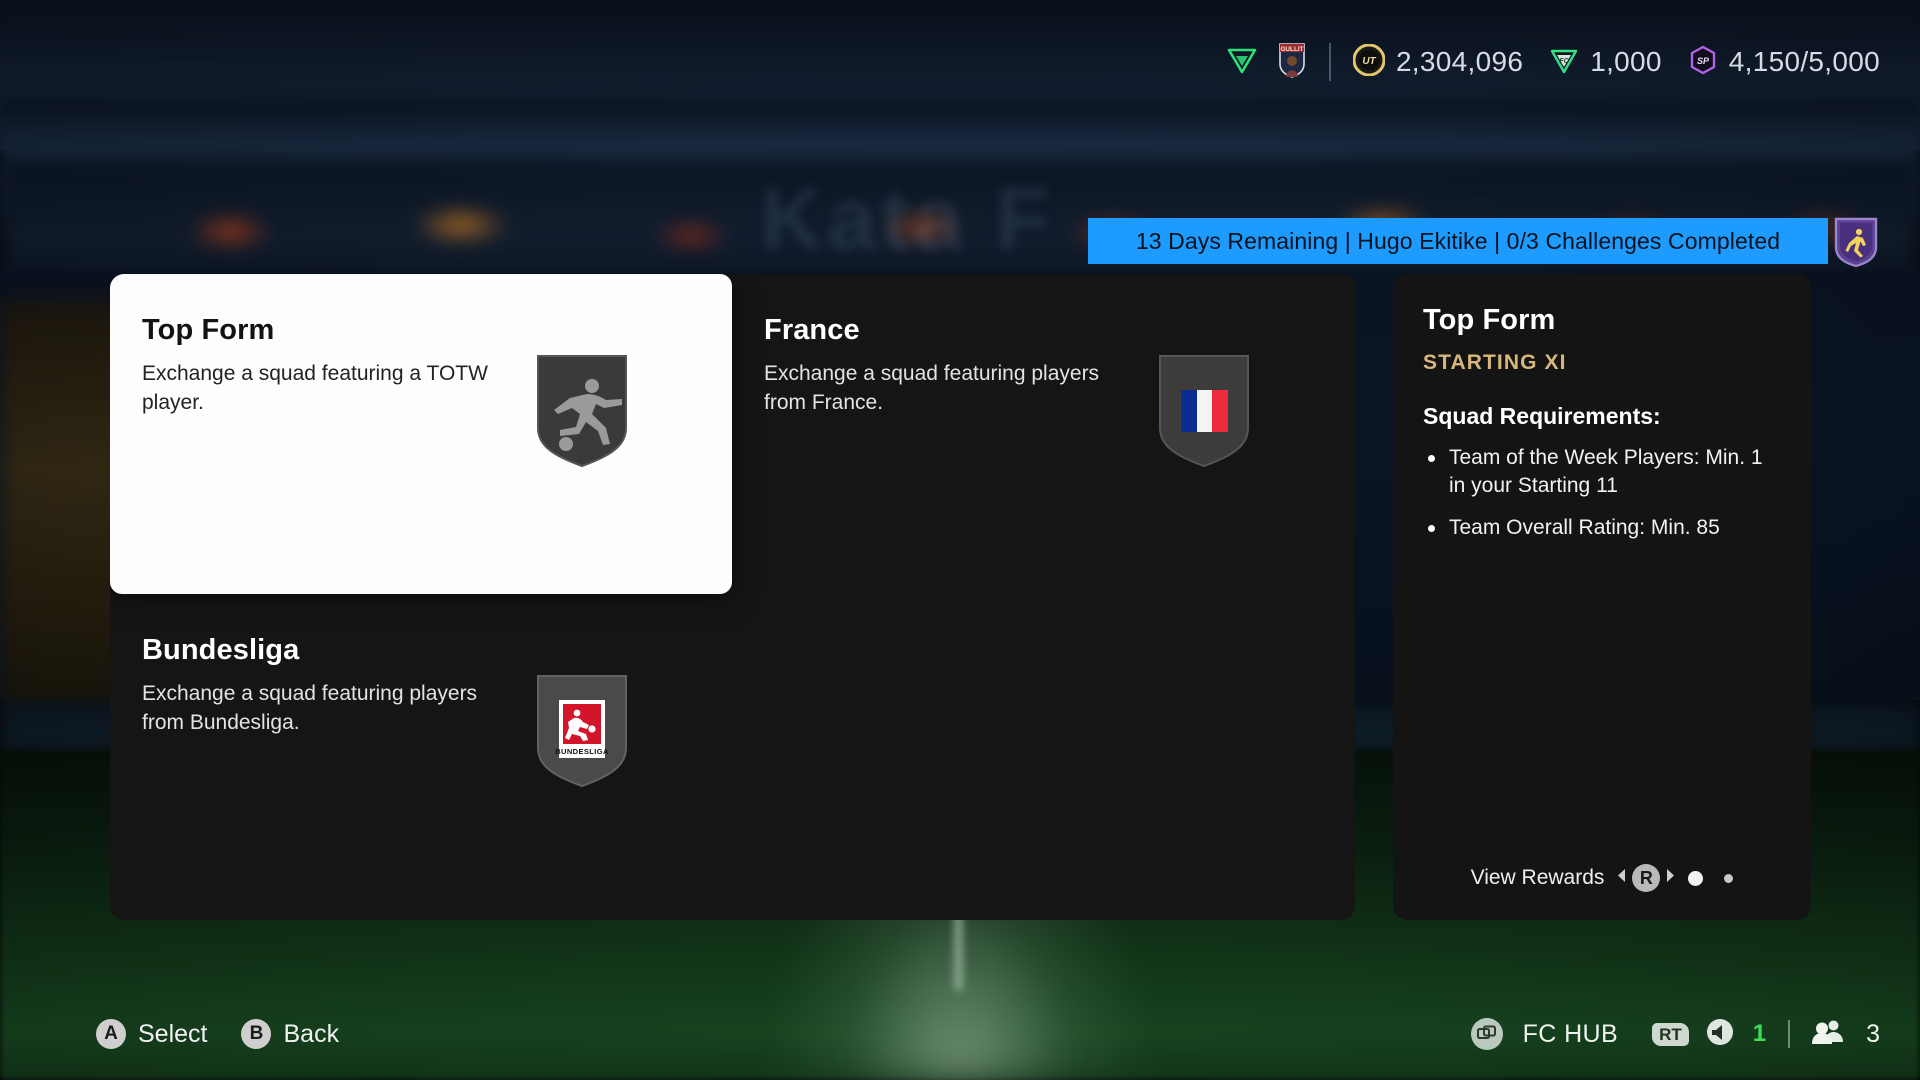 The height and width of the screenshot is (1080, 1920). Describe the element at coordinates (1670, 878) in the screenshot. I see `chevron-right-icon` at that location.